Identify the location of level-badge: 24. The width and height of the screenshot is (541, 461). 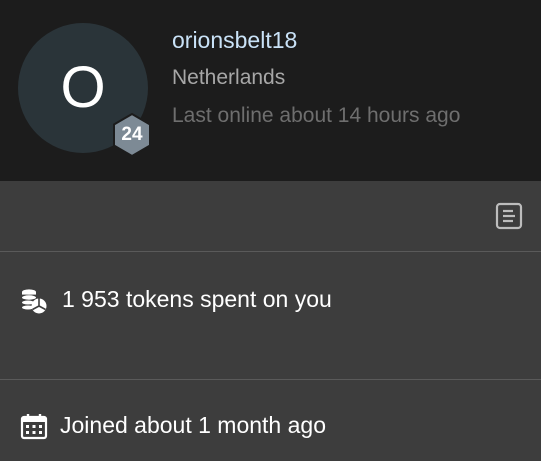
(132, 135).